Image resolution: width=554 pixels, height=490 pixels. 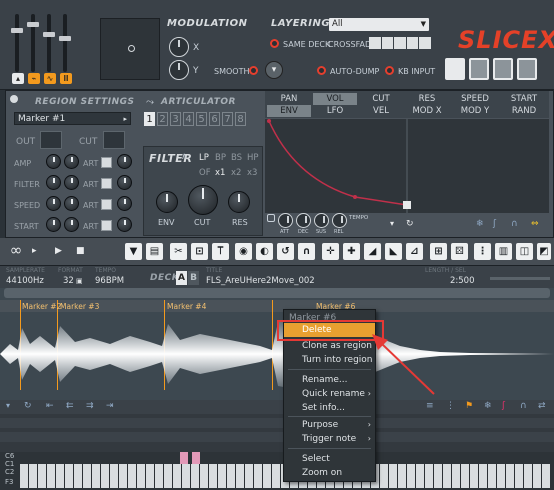 What do you see at coordinates (72, 118) in the screenshot?
I see `marker-selector: Marker #1 ▸` at bounding box center [72, 118].